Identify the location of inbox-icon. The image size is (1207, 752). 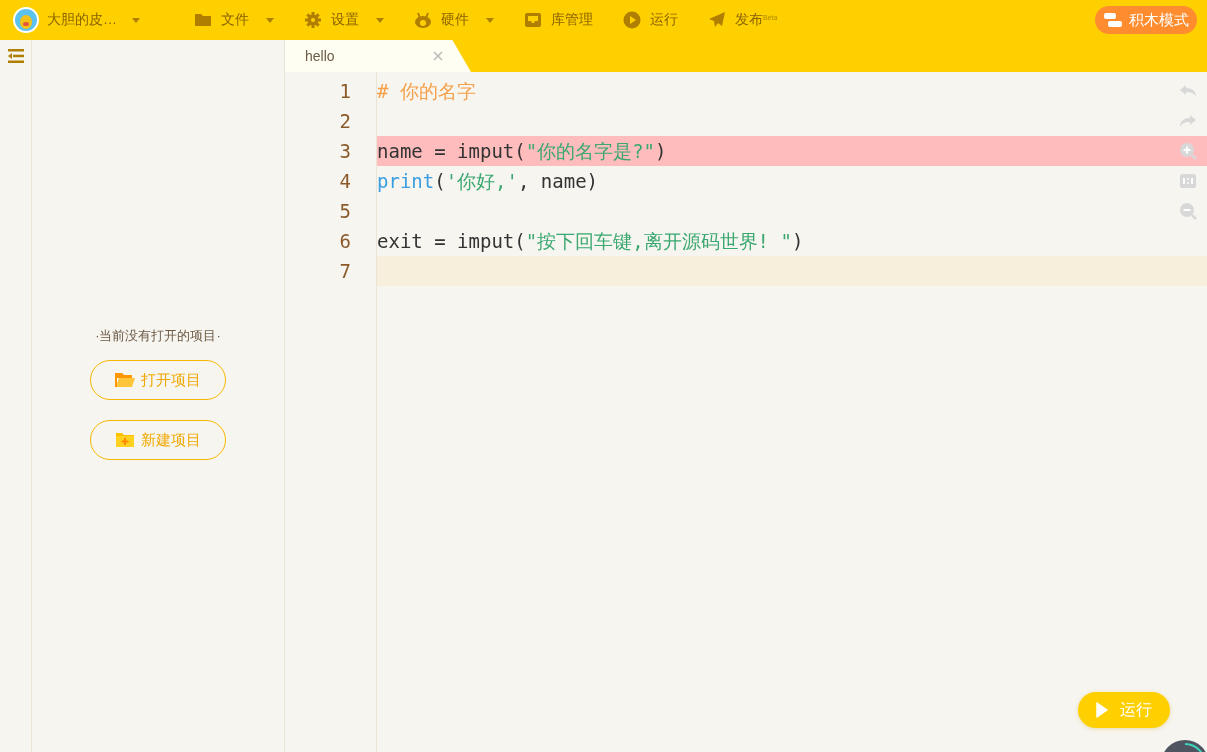
(533, 20).